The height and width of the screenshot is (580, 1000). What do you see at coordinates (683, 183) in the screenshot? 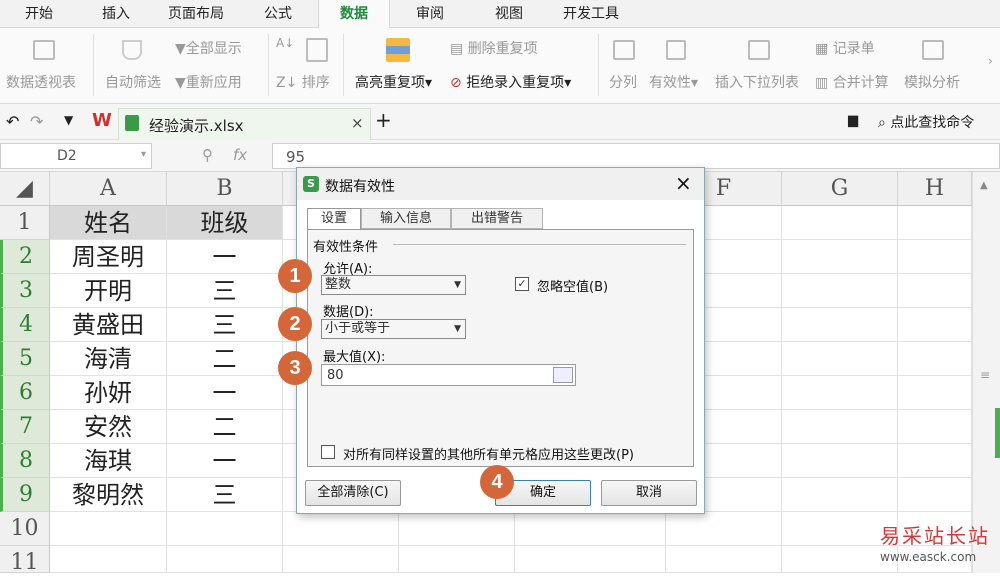
I see `close-icon: ×` at bounding box center [683, 183].